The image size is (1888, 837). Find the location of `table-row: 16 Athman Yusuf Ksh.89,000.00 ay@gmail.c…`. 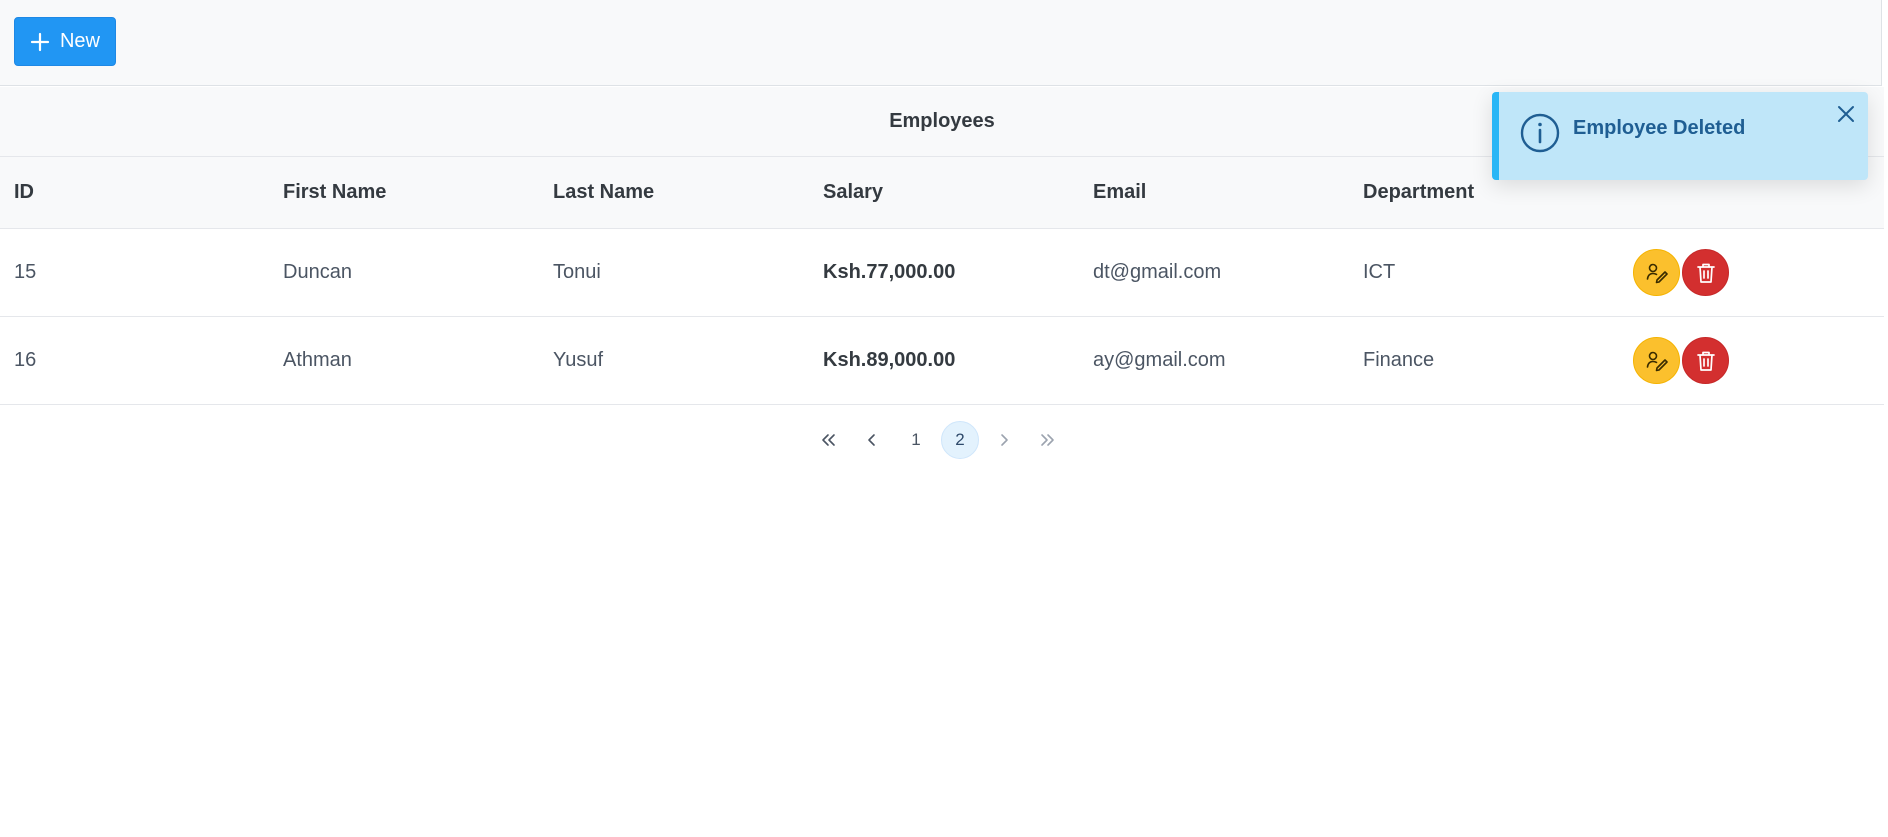

table-row: 16 Athman Yusuf Ksh.89,000.00 ay@gmail.c… is located at coordinates (942, 361).